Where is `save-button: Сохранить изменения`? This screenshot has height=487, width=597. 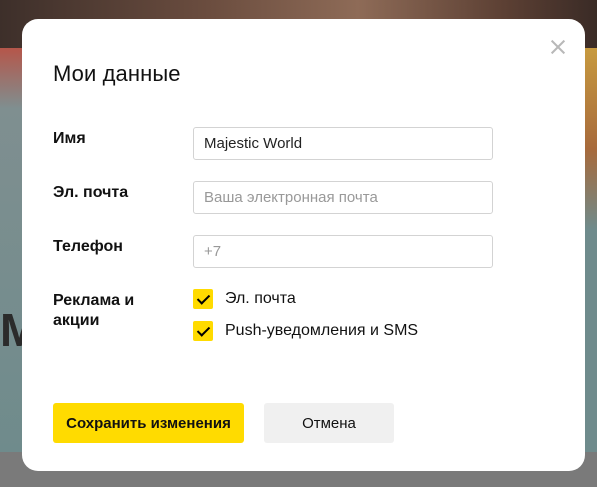
save-button: Сохранить изменения is located at coordinates (148, 423).